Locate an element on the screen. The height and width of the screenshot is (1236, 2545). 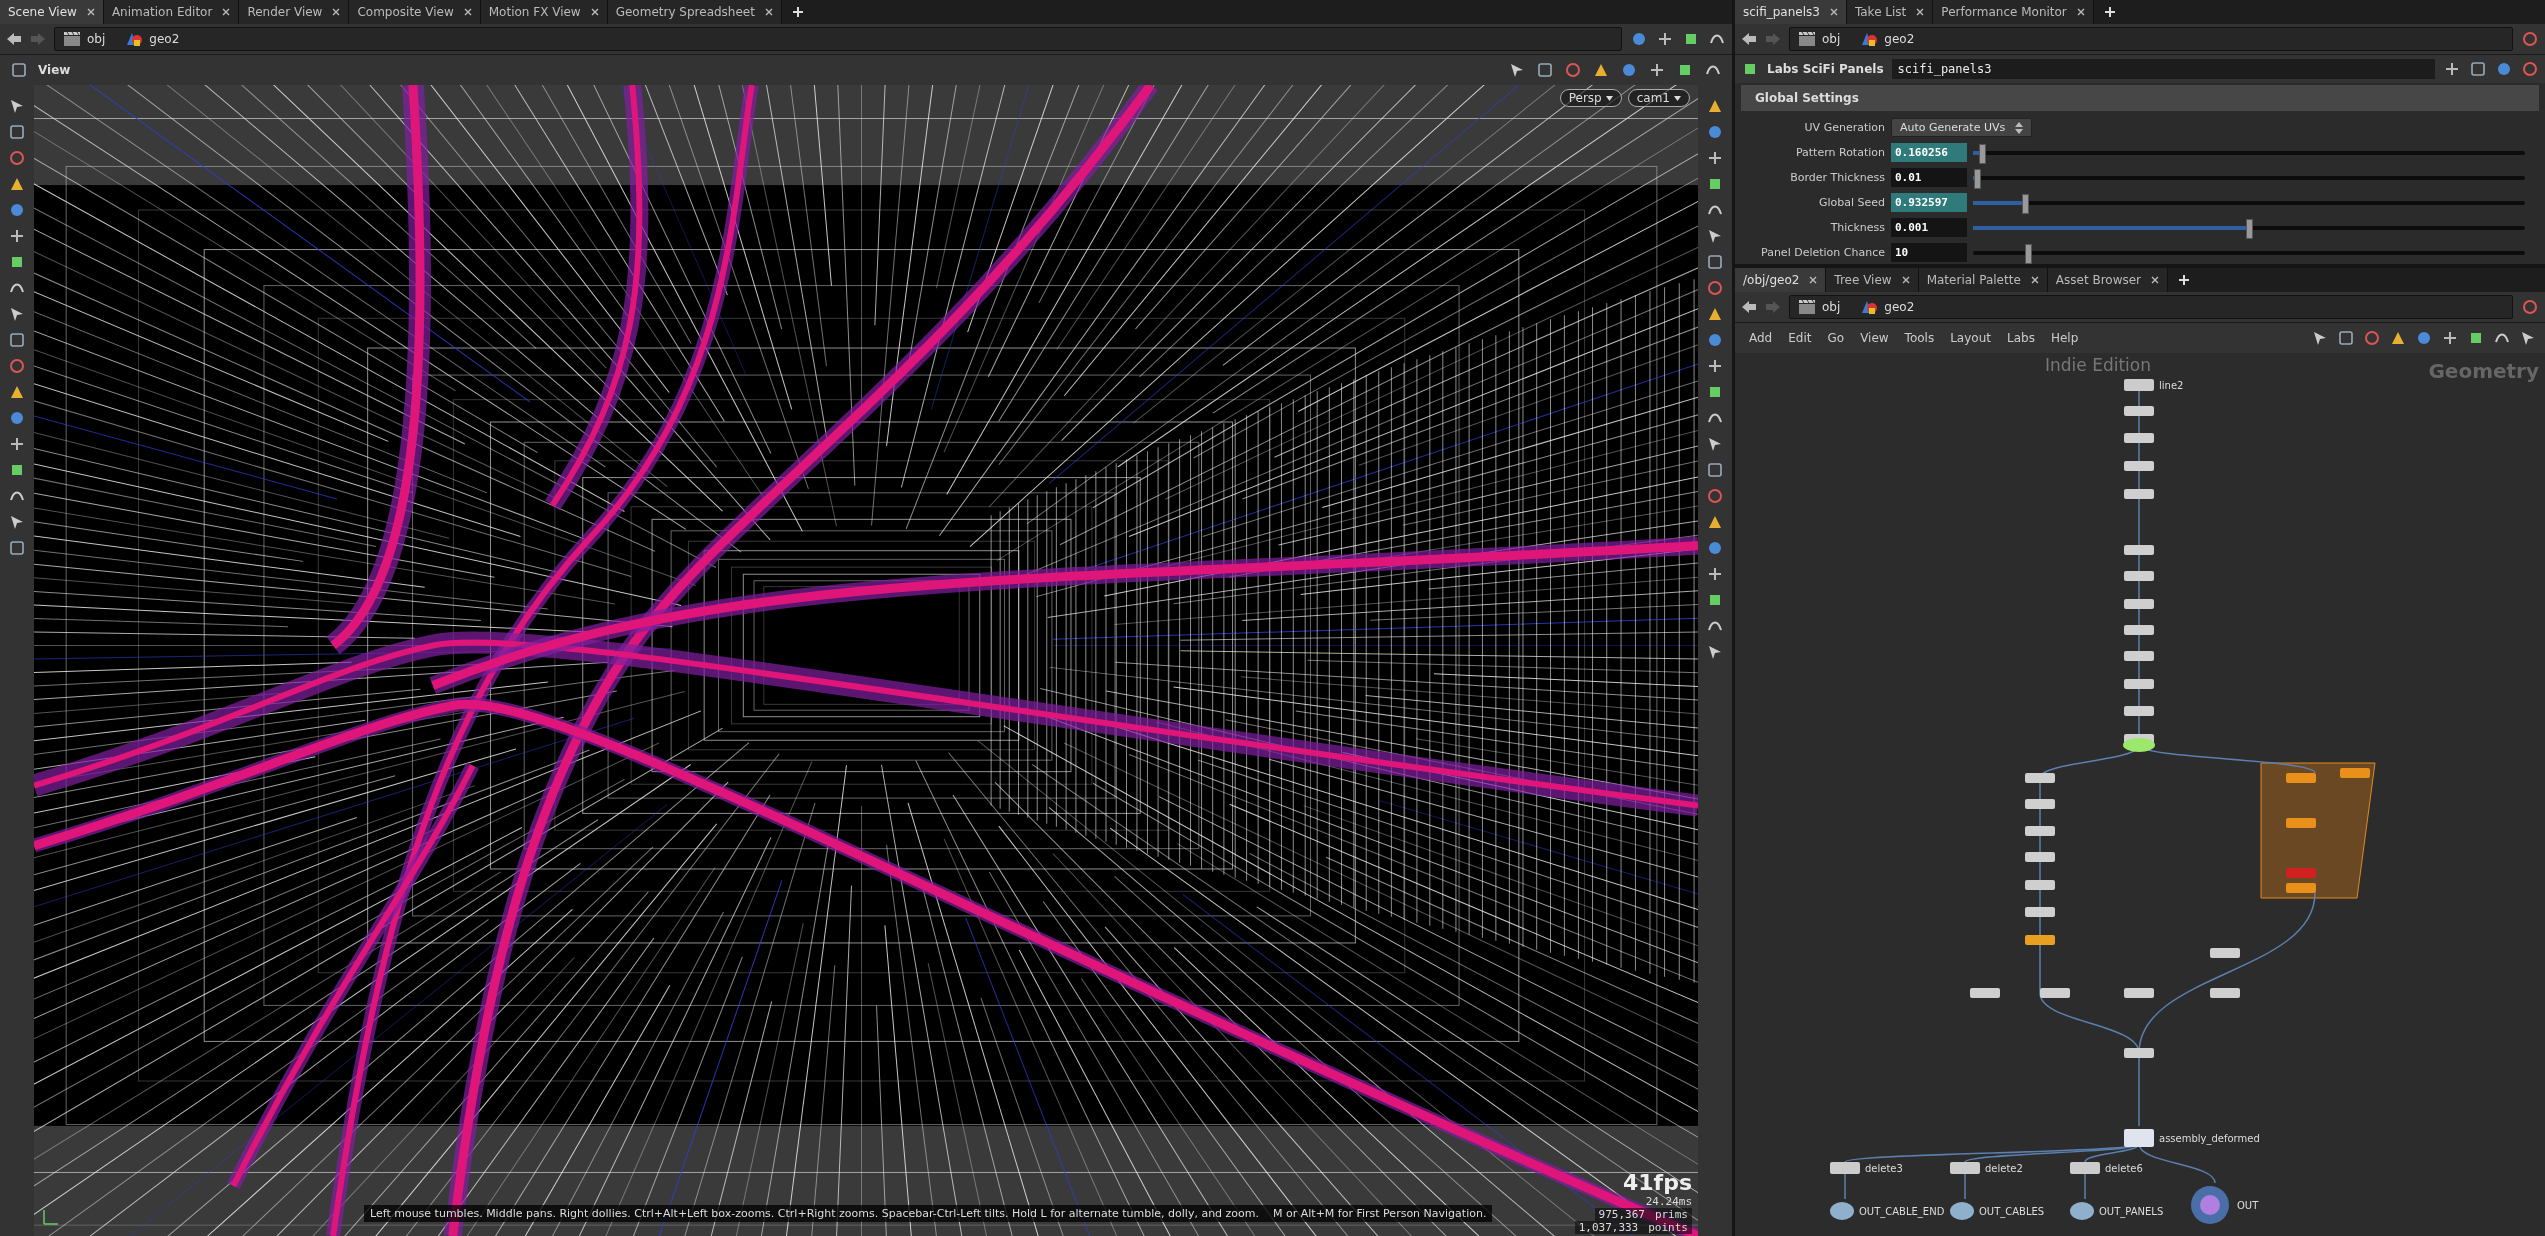
pane-tab: /obj/geo2 is located at coordinates (1781, 280).